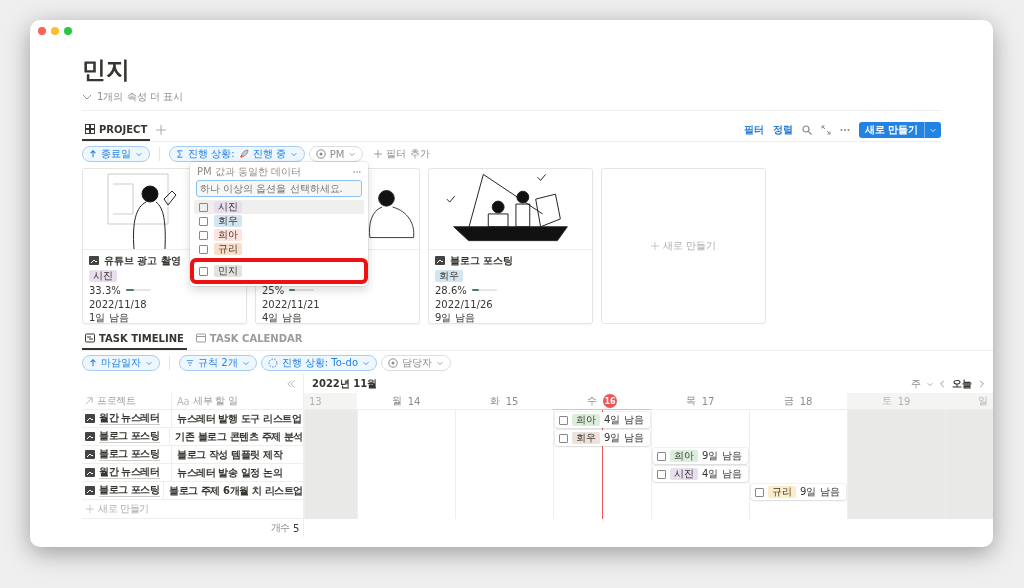 Image resolution: width=1024 pixels, height=588 pixels. I want to click on weekday-label: 일, so click(983, 401).